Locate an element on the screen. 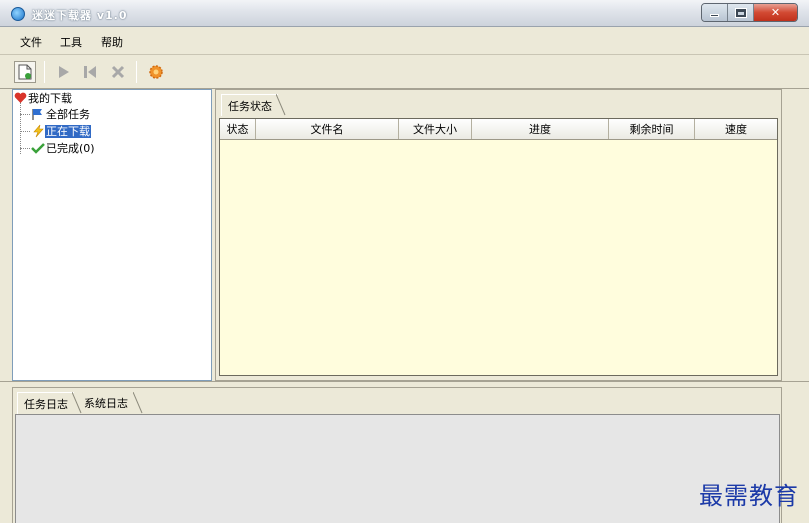 This screenshot has width=809, height=523. close-button: ✕ is located at coordinates (775, 12).